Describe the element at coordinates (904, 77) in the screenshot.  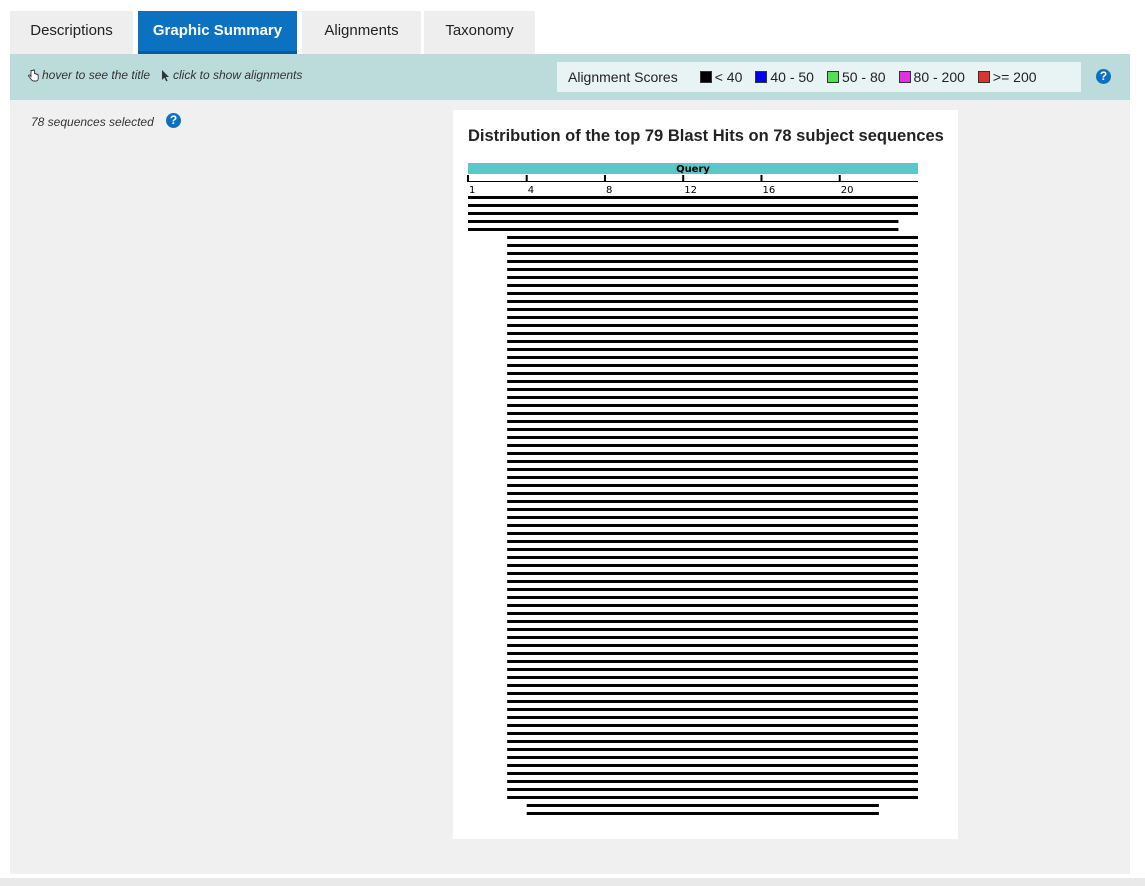
I see `legend-swatch-magenta` at that location.